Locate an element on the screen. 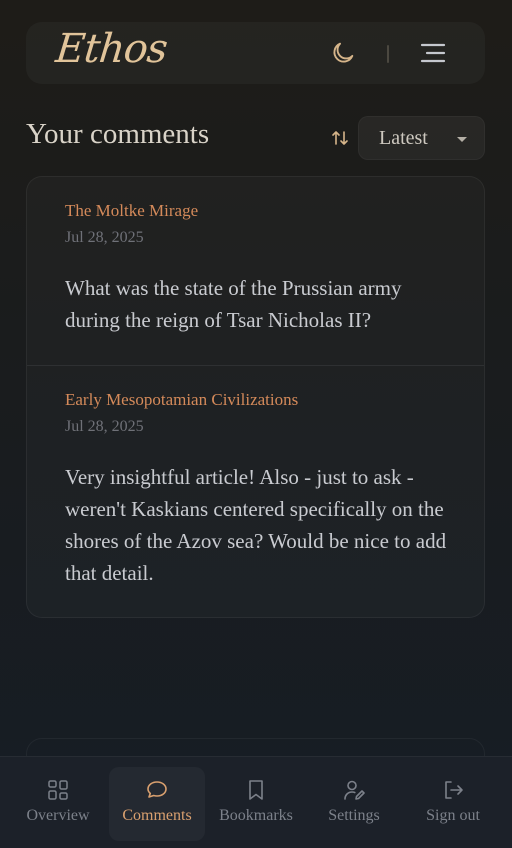 The height and width of the screenshot is (848, 512). sort-dropdown: Latest is located at coordinates (421, 138).